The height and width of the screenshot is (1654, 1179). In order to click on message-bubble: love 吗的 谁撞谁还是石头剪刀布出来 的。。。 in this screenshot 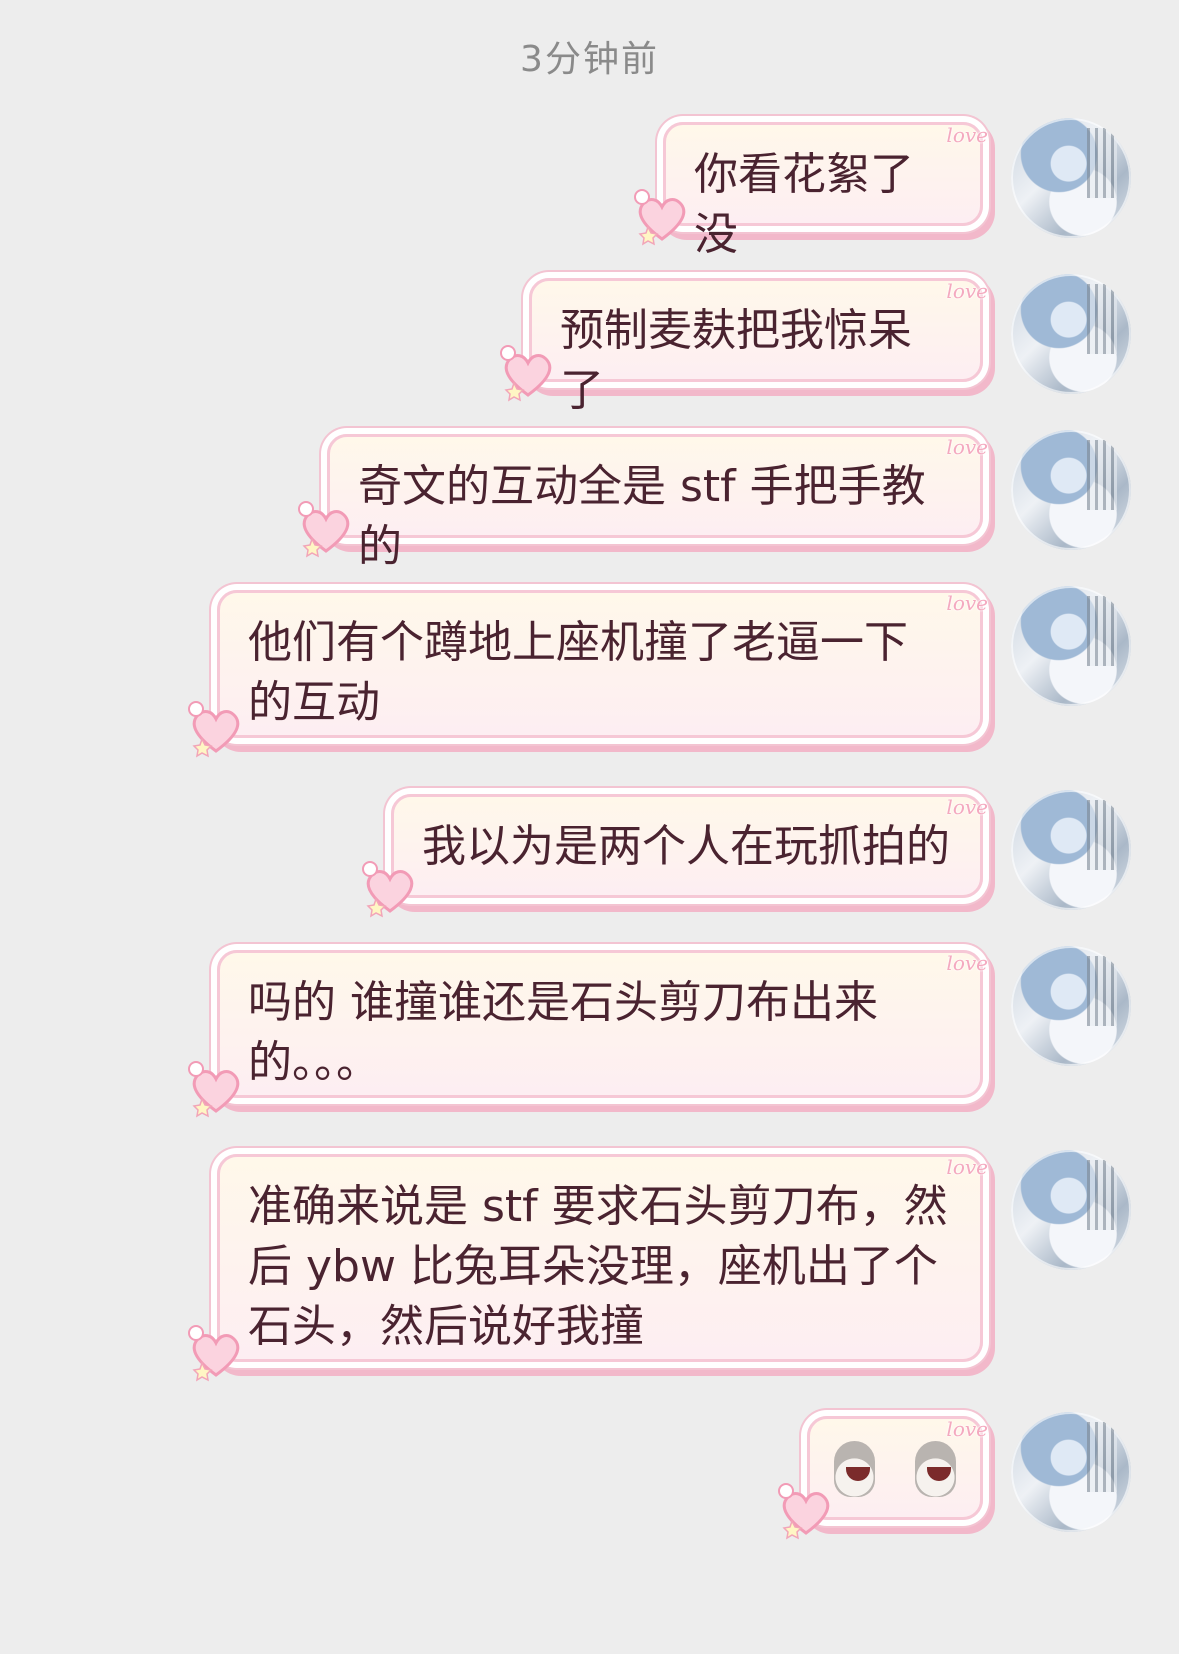, I will do `click(588, 1034)`.